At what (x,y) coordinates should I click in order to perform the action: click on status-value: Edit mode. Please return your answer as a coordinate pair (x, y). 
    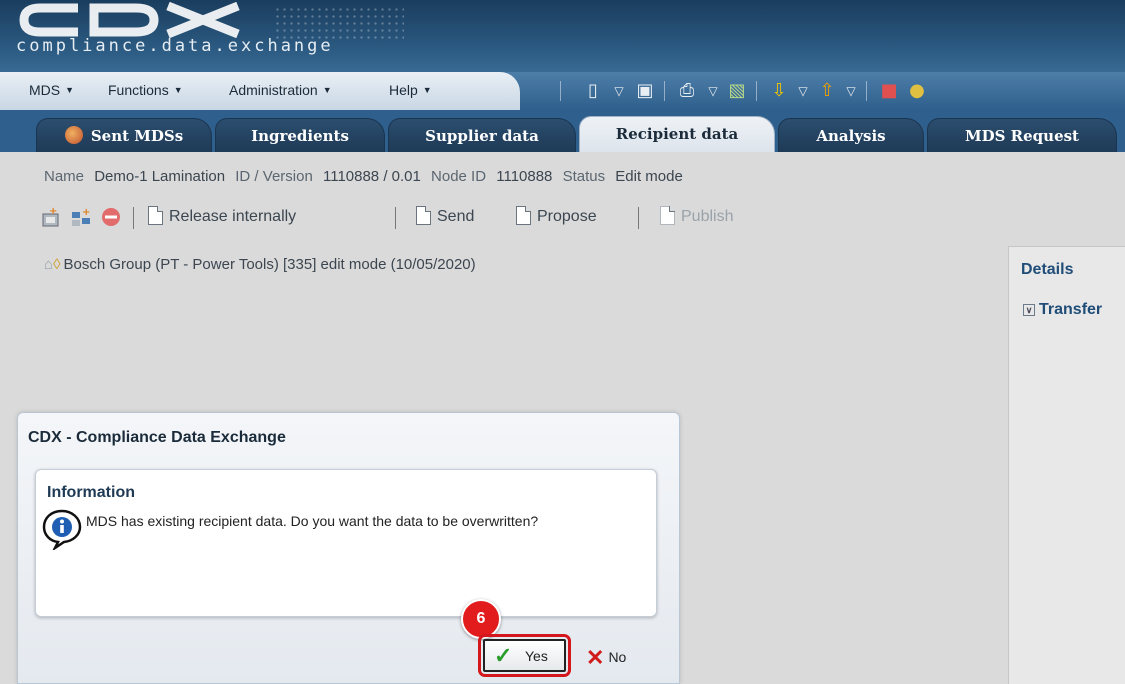
    Looking at the image, I should click on (649, 176).